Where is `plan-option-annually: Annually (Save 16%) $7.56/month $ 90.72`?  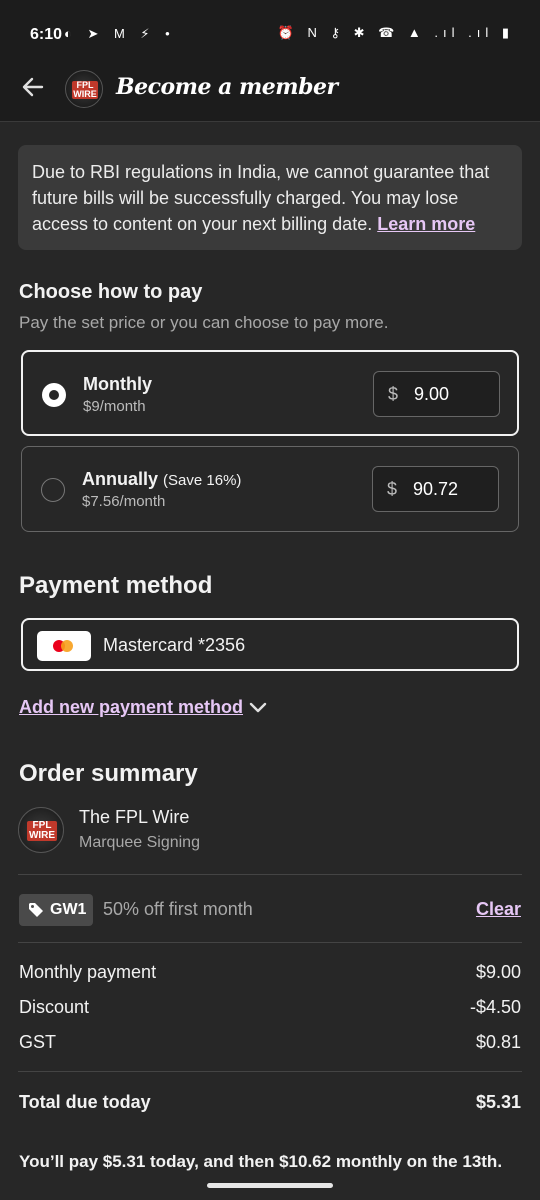
plan-option-annually: Annually (Save 16%) $7.56/month $ 90.72 is located at coordinates (270, 489).